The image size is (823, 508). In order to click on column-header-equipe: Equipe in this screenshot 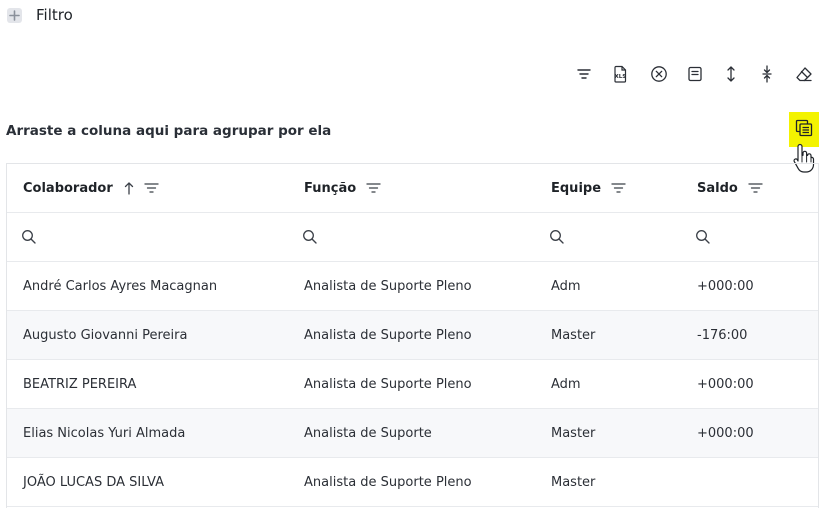, I will do `click(588, 188)`.